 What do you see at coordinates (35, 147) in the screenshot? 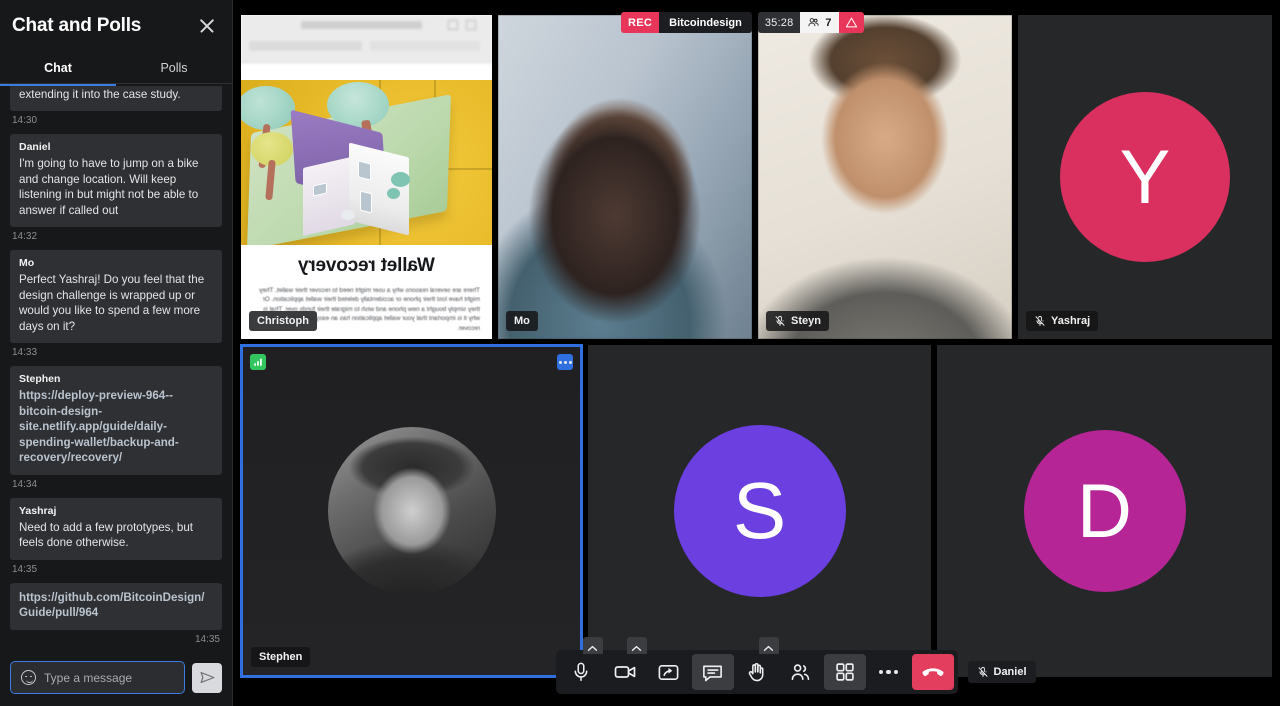
I see `chat-message-author: Daniel` at bounding box center [35, 147].